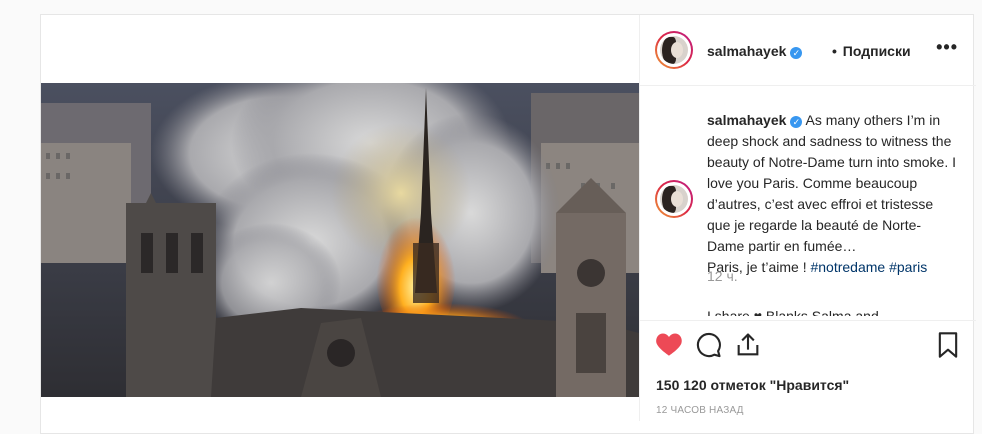 The height and width of the screenshot is (434, 982). Describe the element at coordinates (808, 50) in the screenshot. I see `post-header: salmahayek ✓ • Подписки •••` at that location.